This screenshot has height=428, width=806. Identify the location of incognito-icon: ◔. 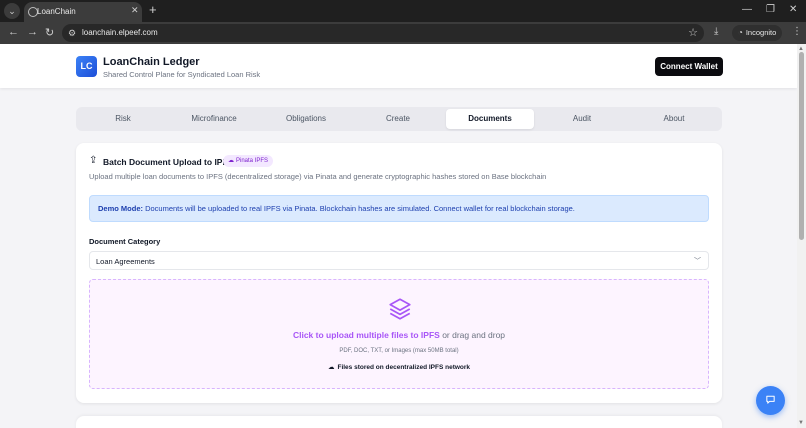
(740, 32).